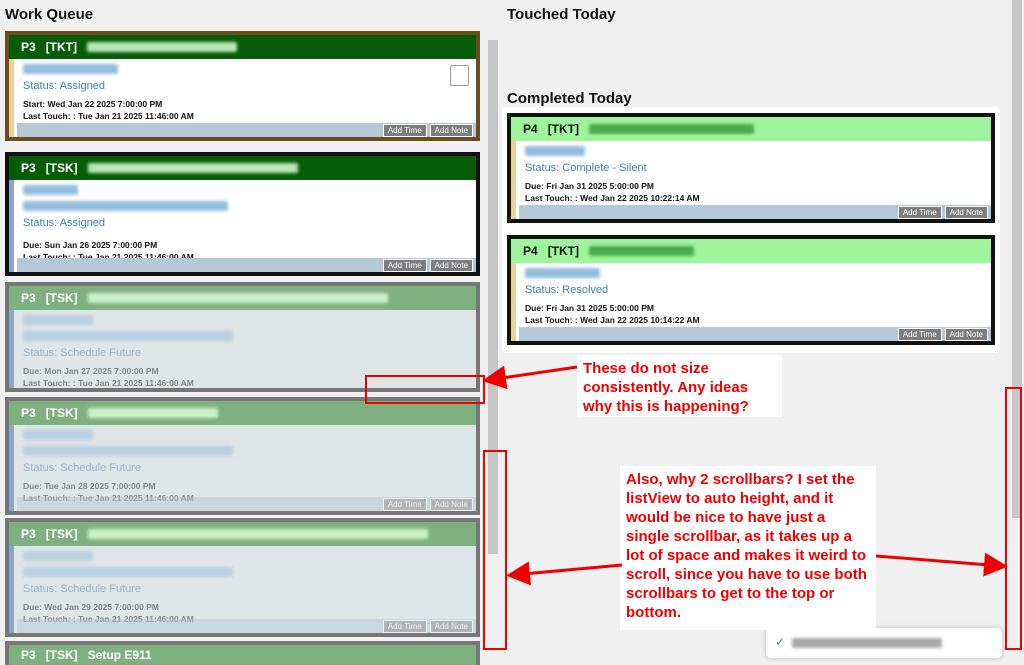  Describe the element at coordinates (49, 14) in the screenshot. I see `work-queue-title: Work Queue` at that location.